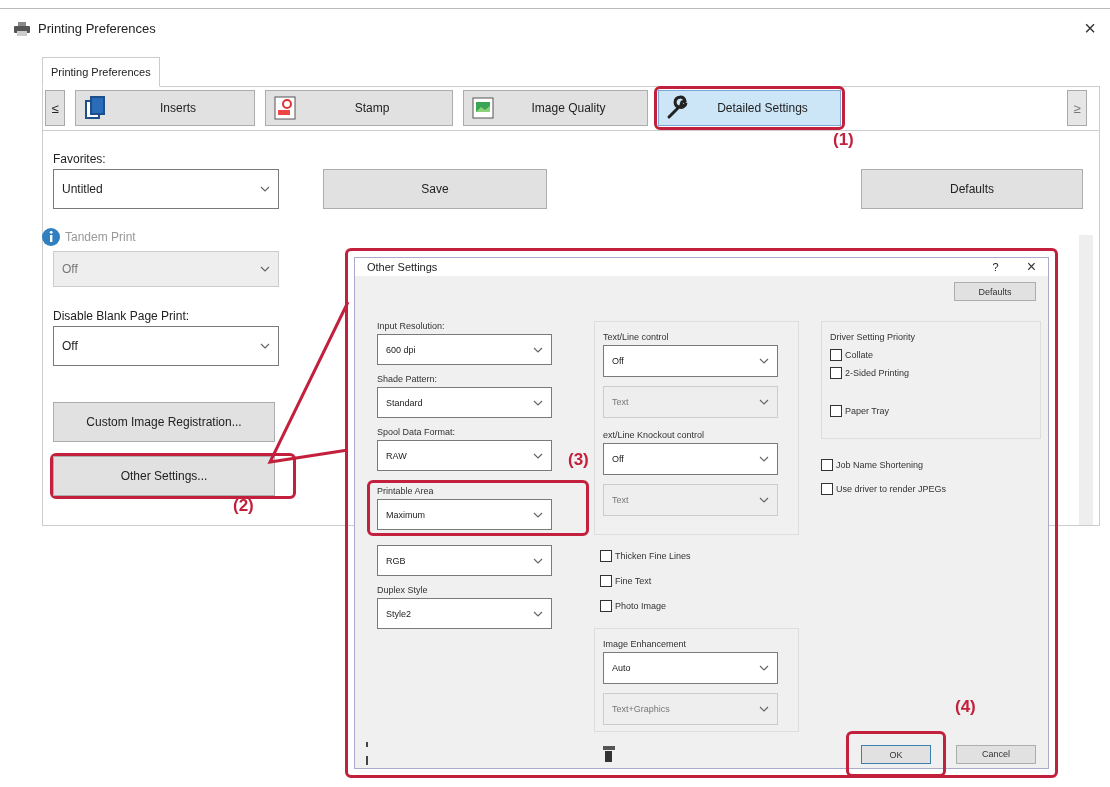 The width and height of the screenshot is (1110, 787). I want to click on field-label: Tandem Print, so click(100, 237).